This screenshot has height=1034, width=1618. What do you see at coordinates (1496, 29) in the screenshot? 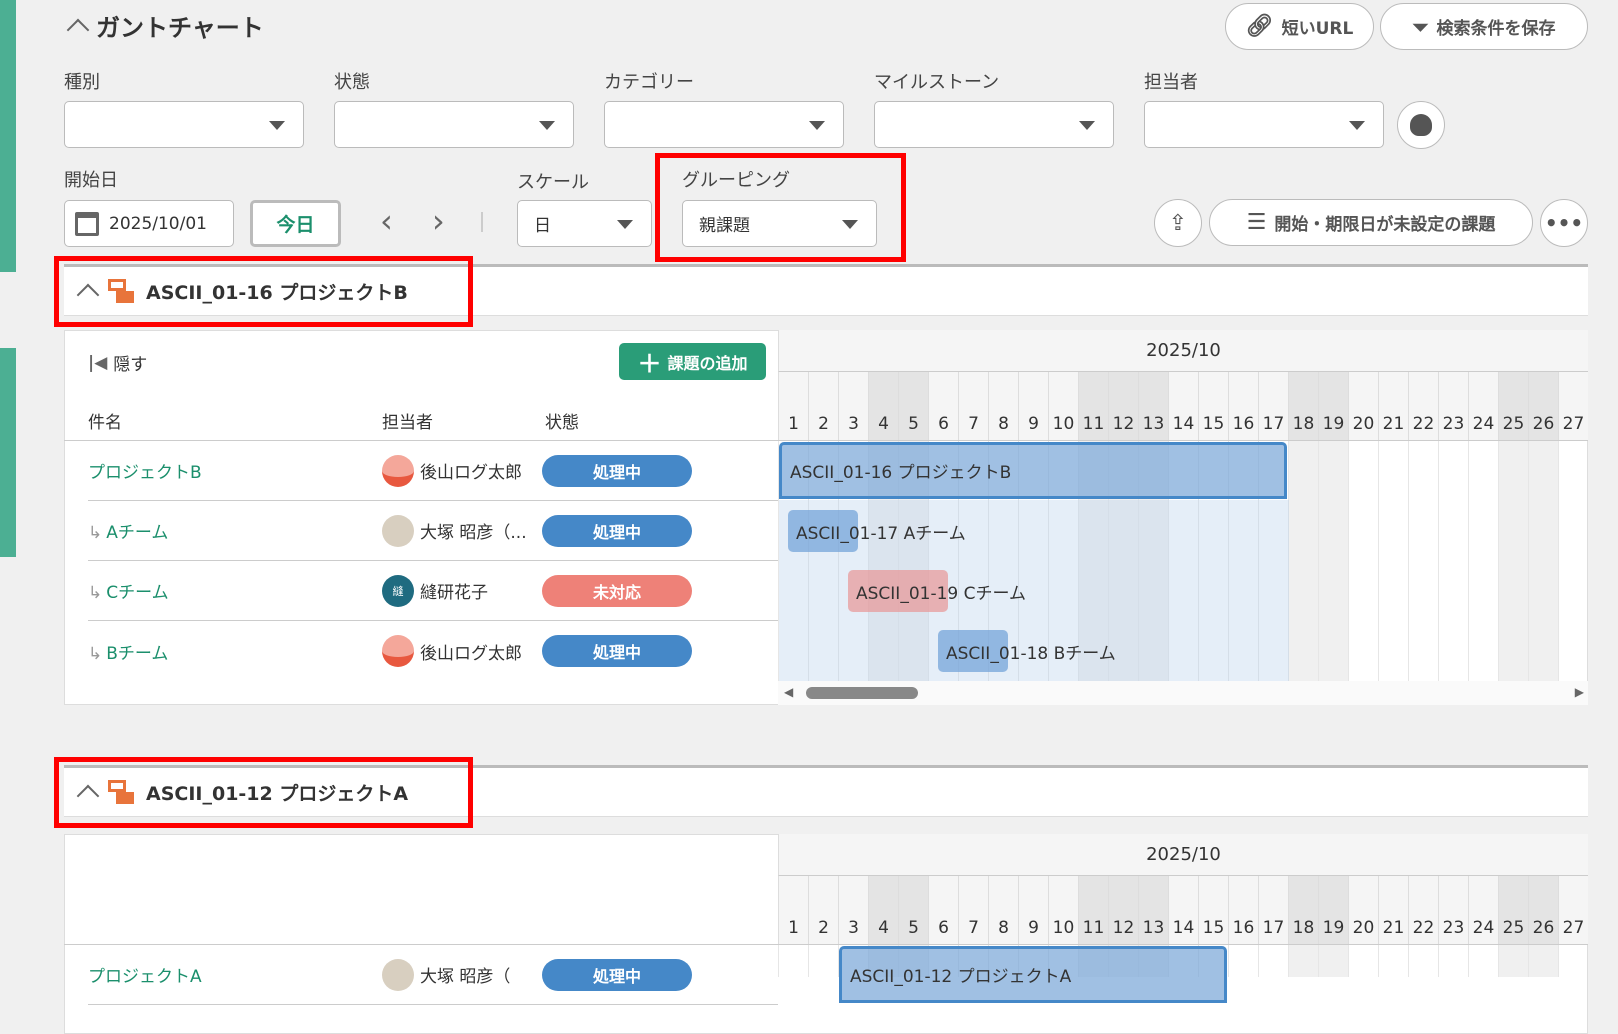
I see `save-search-label: 検索条件を保存` at bounding box center [1496, 29].